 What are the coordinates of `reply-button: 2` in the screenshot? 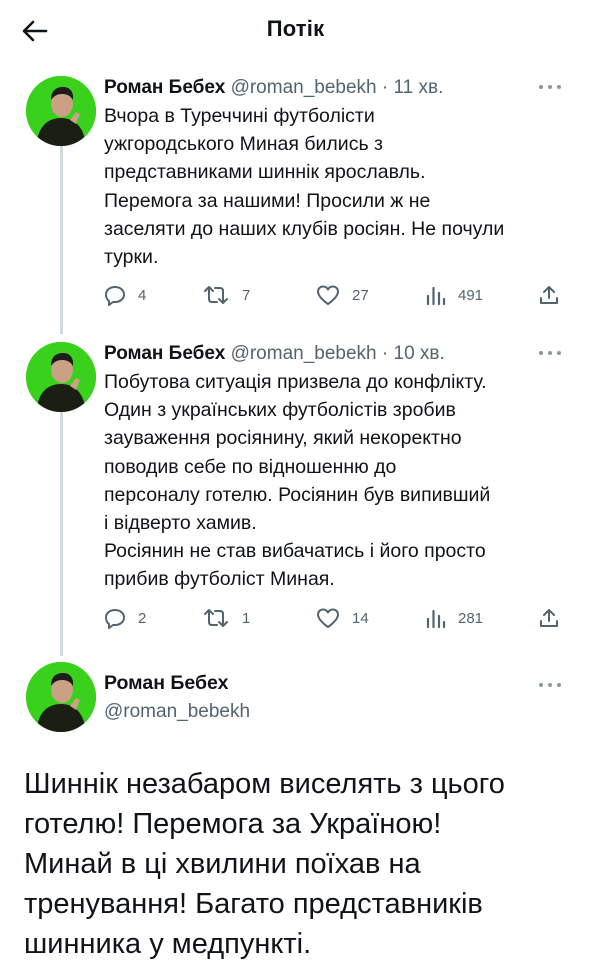 It's located at (125, 618).